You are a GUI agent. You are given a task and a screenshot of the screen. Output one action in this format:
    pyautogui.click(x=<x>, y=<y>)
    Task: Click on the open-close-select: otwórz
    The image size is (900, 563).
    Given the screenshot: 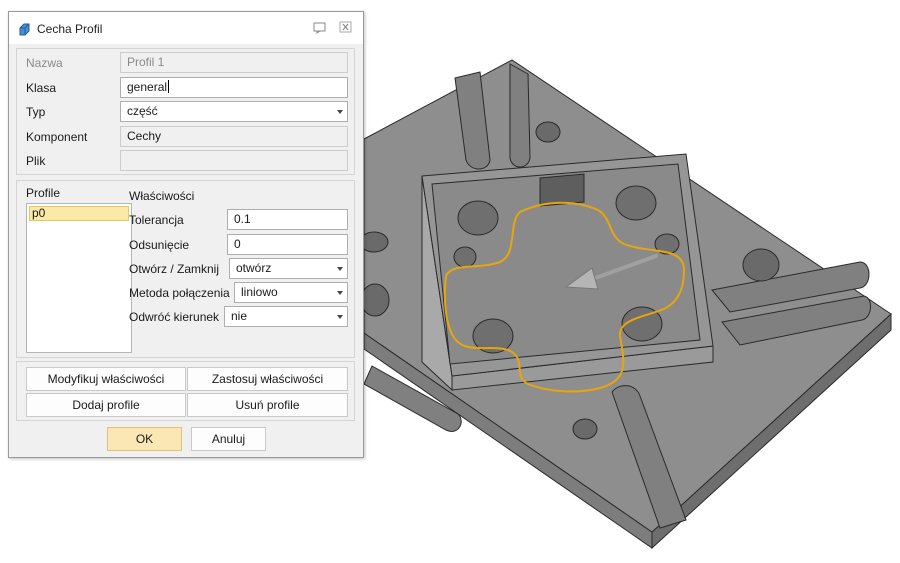 What is the action you would take?
    pyautogui.click(x=288, y=268)
    